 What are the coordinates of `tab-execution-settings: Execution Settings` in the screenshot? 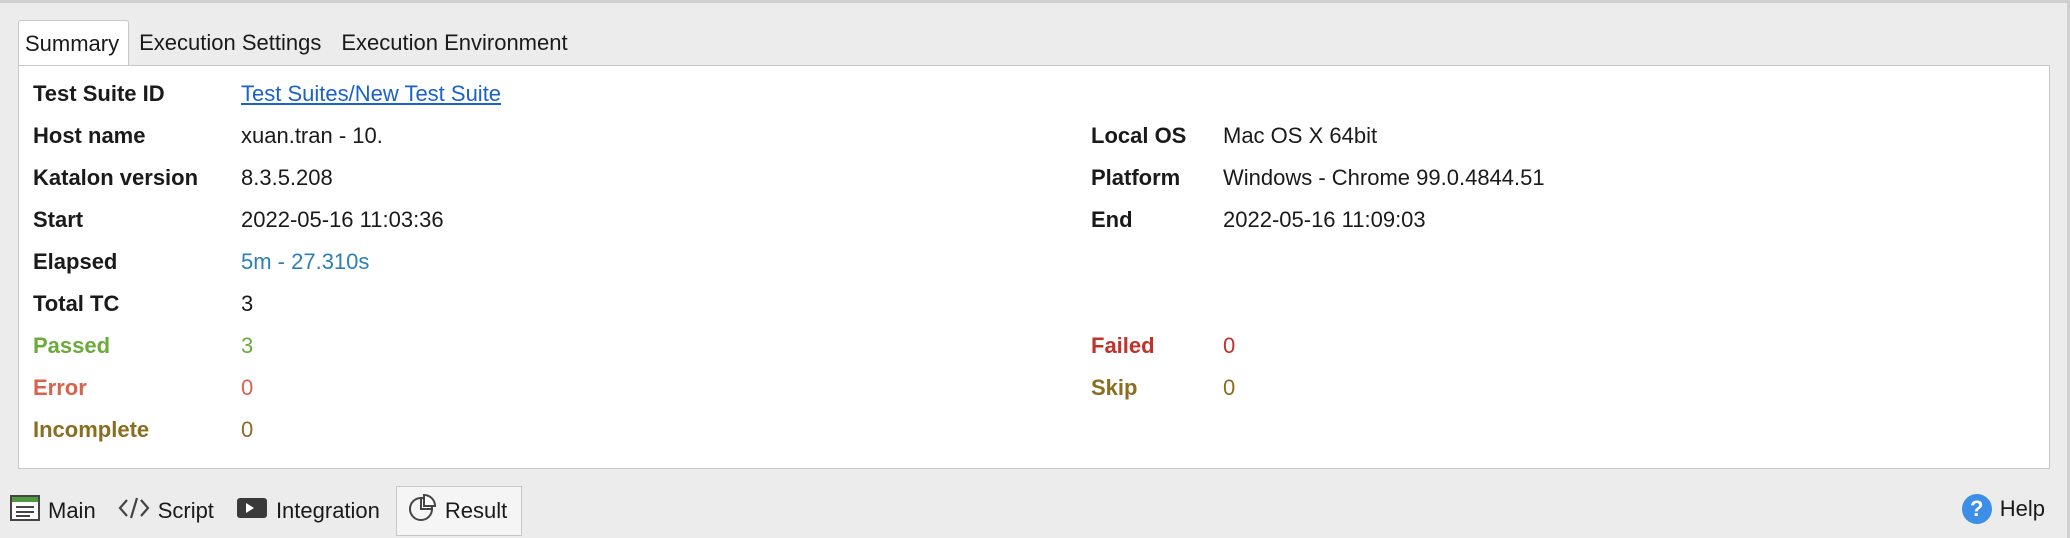 It's located at (230, 42).